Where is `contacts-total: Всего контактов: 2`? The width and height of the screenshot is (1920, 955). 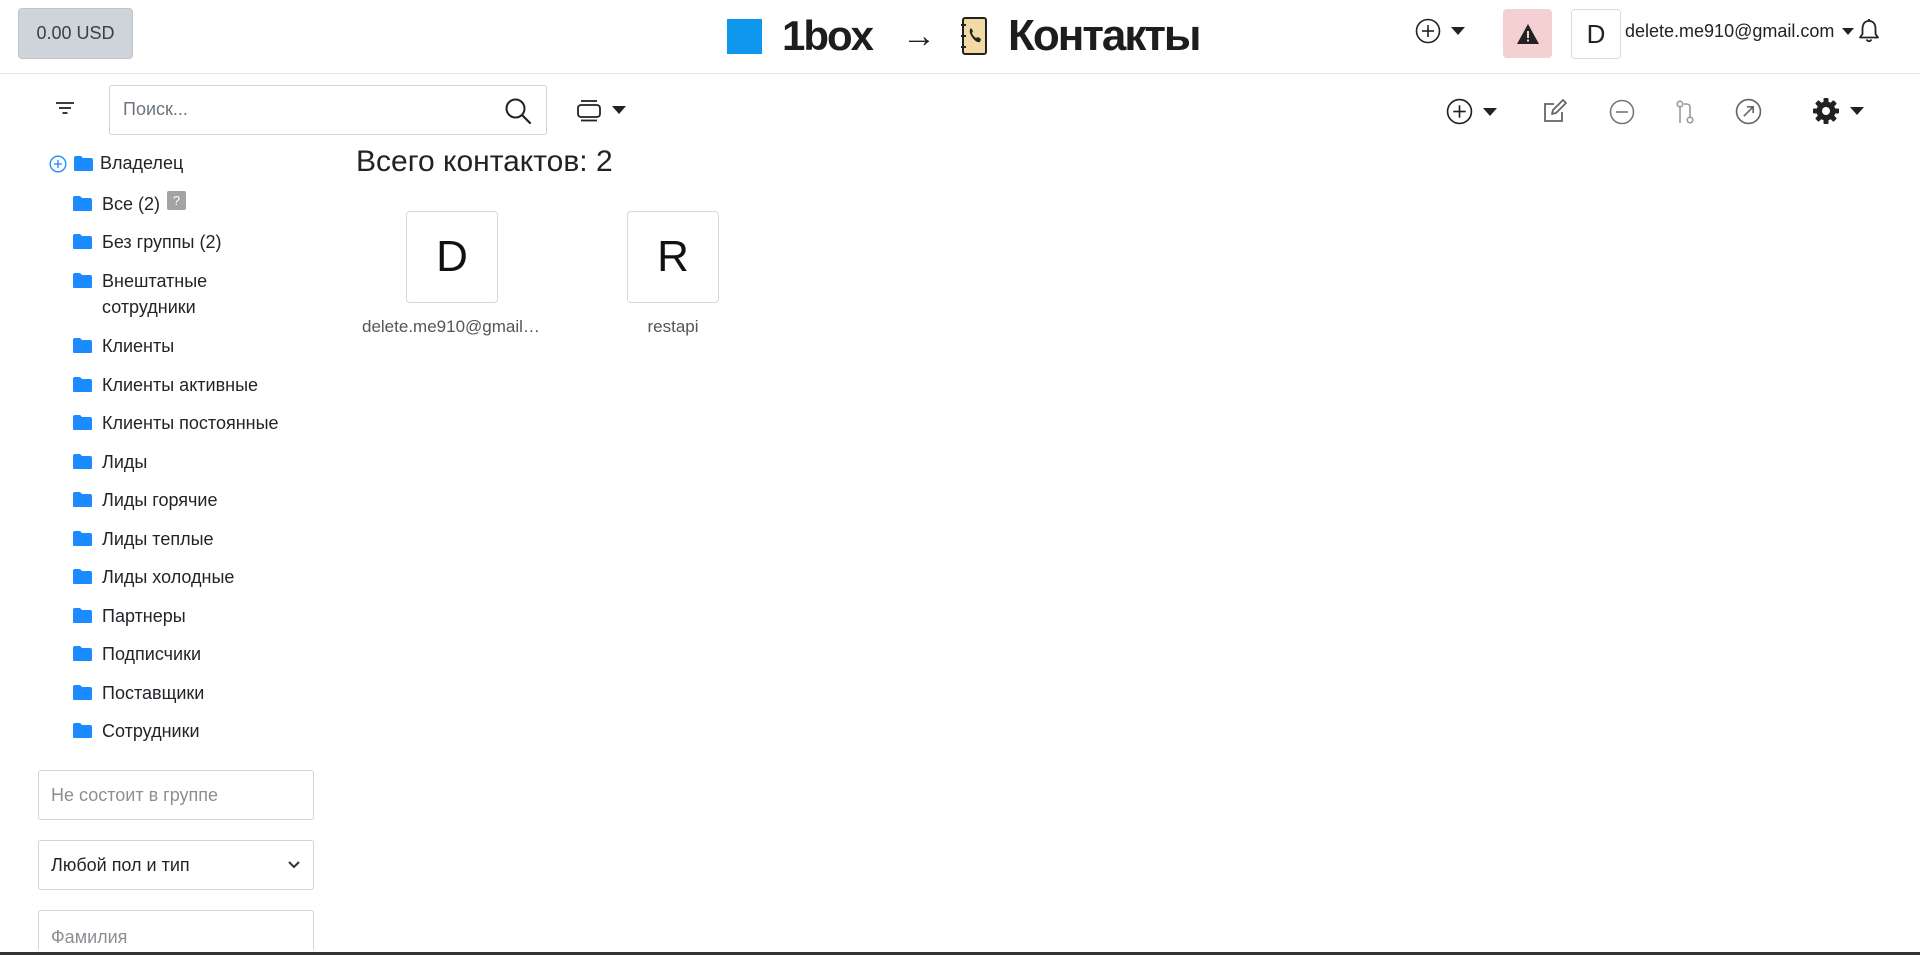
contacts-total: Всего контактов: 2 is located at coordinates (484, 161).